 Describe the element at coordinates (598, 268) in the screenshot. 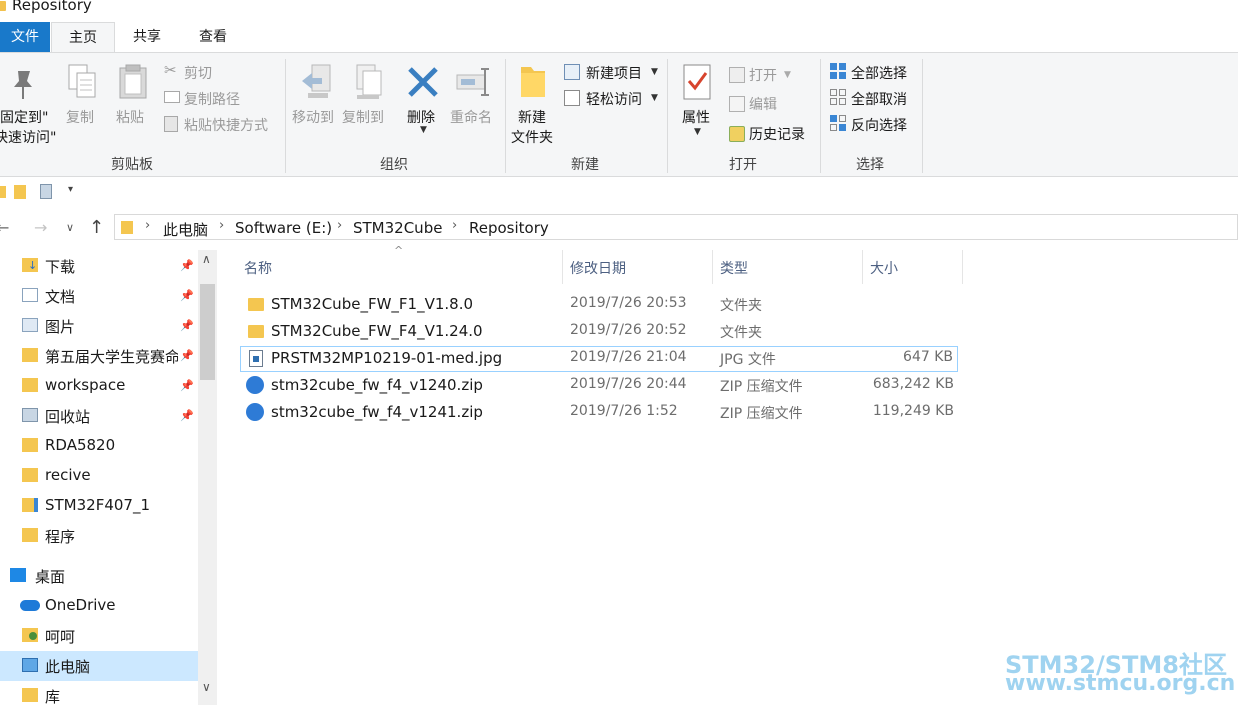

I see `column-modified: 修改日期` at that location.